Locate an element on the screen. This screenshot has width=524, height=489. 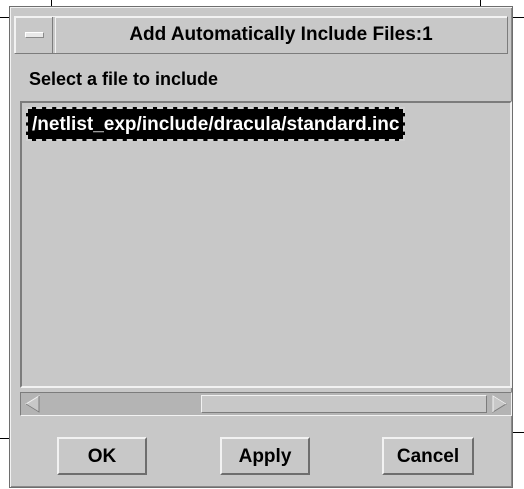
arrow-right-icon is located at coordinates (499, 404).